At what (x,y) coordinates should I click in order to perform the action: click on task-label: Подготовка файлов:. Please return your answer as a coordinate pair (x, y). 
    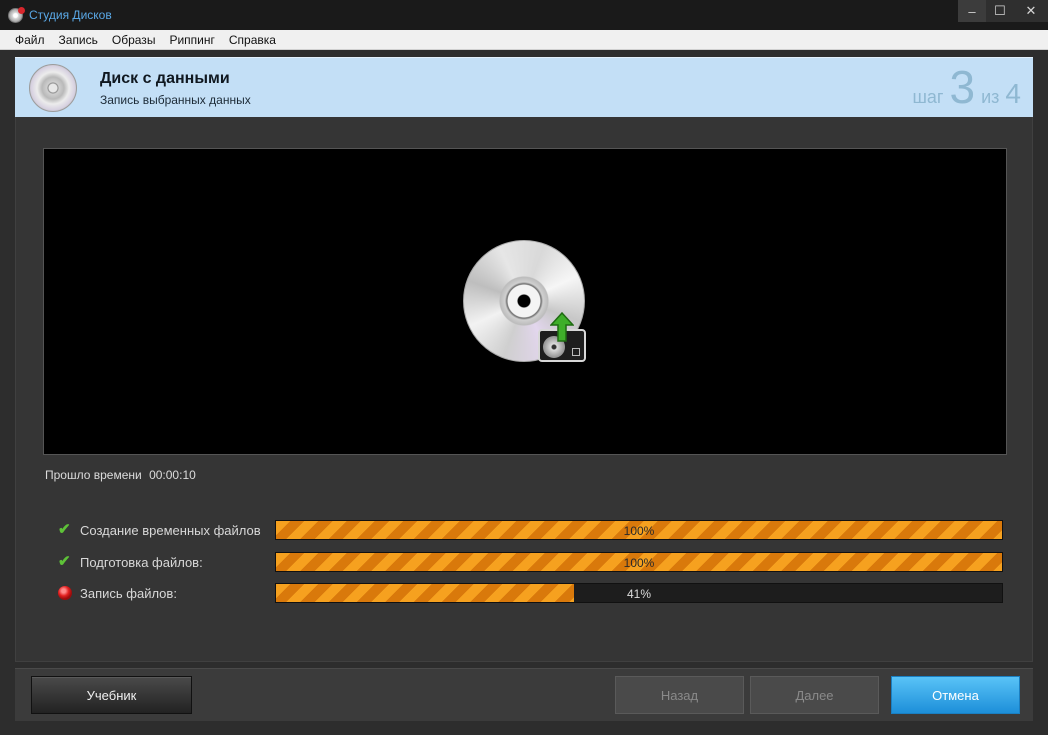
    Looking at the image, I should click on (141, 562).